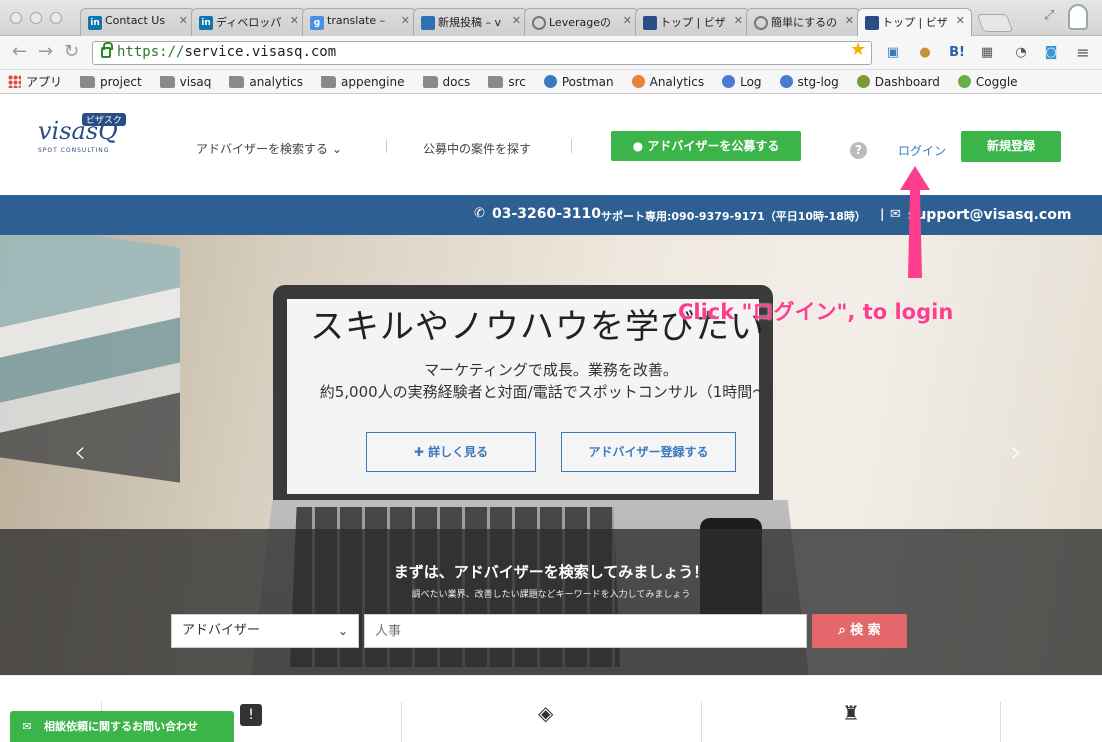 Image resolution: width=1102 pixels, height=742 pixels. Describe the element at coordinates (16, 18) in the screenshot. I see `window-close-button` at that location.